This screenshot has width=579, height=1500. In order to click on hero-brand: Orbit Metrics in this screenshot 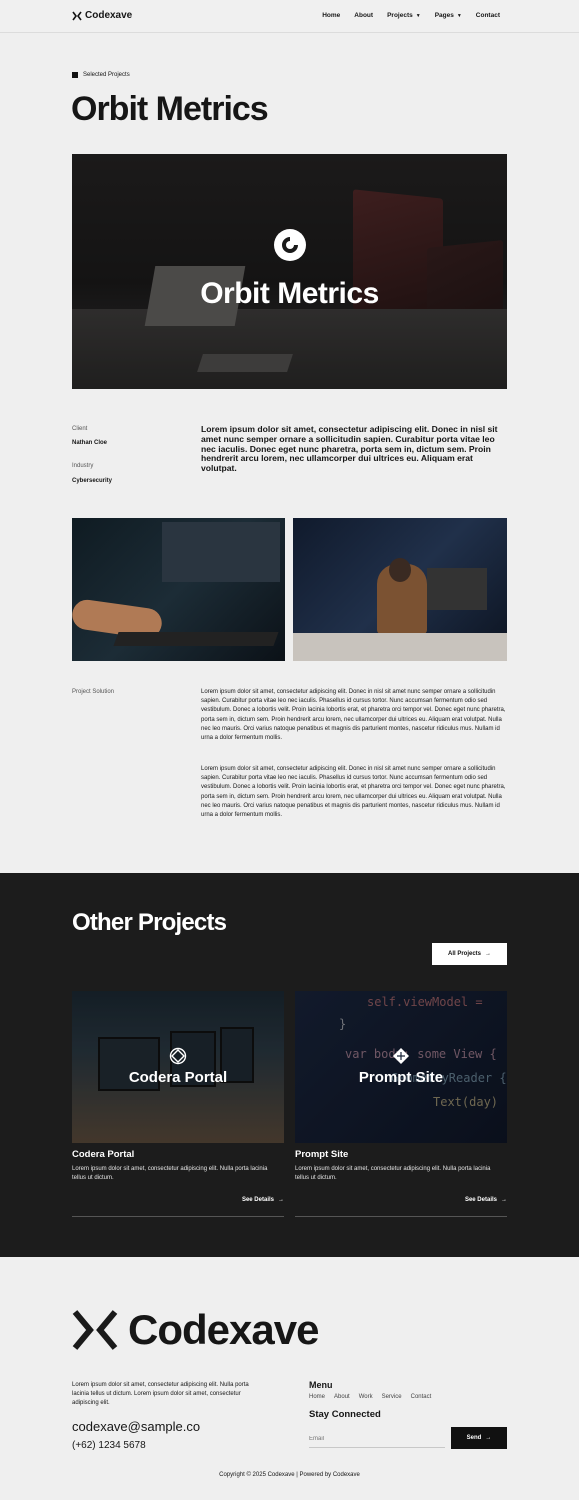, I will do `click(289, 269)`.